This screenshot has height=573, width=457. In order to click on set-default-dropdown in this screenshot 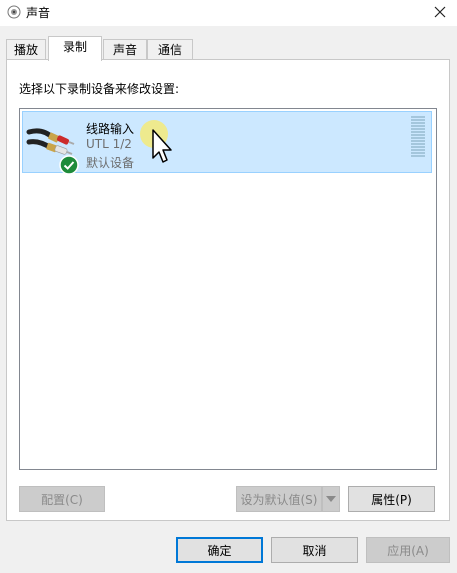, I will do `click(331, 499)`.